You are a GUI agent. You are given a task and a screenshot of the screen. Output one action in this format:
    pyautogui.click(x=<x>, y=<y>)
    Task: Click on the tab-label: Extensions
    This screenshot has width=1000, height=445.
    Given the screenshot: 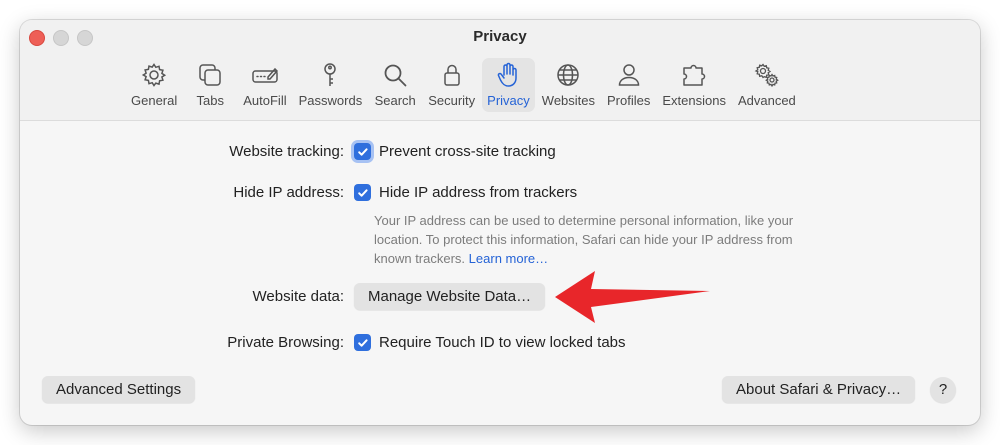 What is the action you would take?
    pyautogui.click(x=694, y=100)
    